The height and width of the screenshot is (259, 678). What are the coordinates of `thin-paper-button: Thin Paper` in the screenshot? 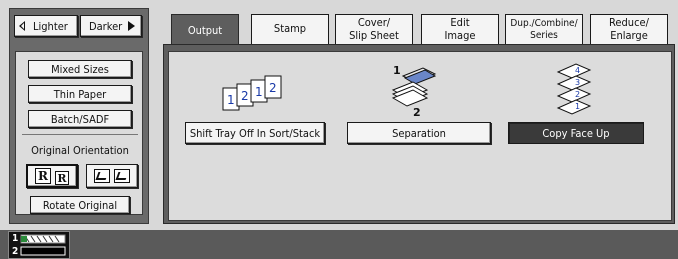 It's located at (80, 94).